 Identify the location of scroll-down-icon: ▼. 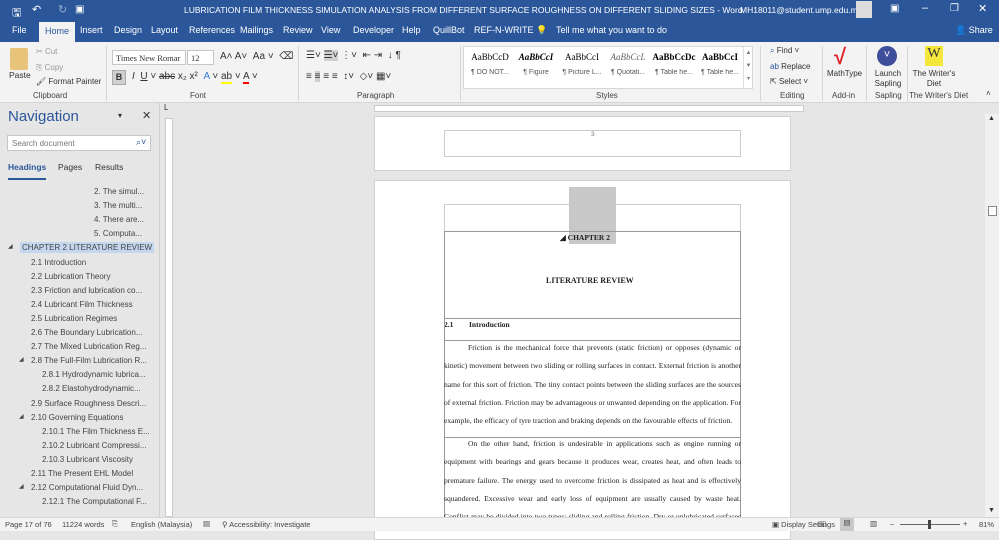
(991, 510).